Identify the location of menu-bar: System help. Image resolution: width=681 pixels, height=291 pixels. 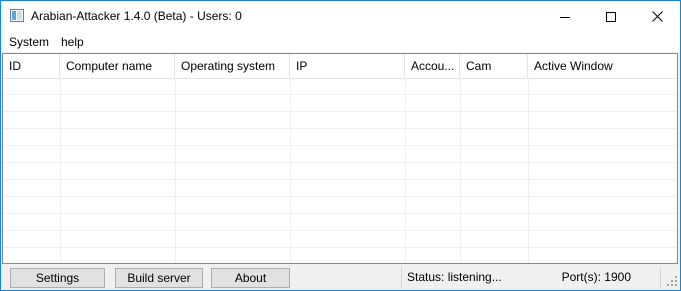
(340, 42).